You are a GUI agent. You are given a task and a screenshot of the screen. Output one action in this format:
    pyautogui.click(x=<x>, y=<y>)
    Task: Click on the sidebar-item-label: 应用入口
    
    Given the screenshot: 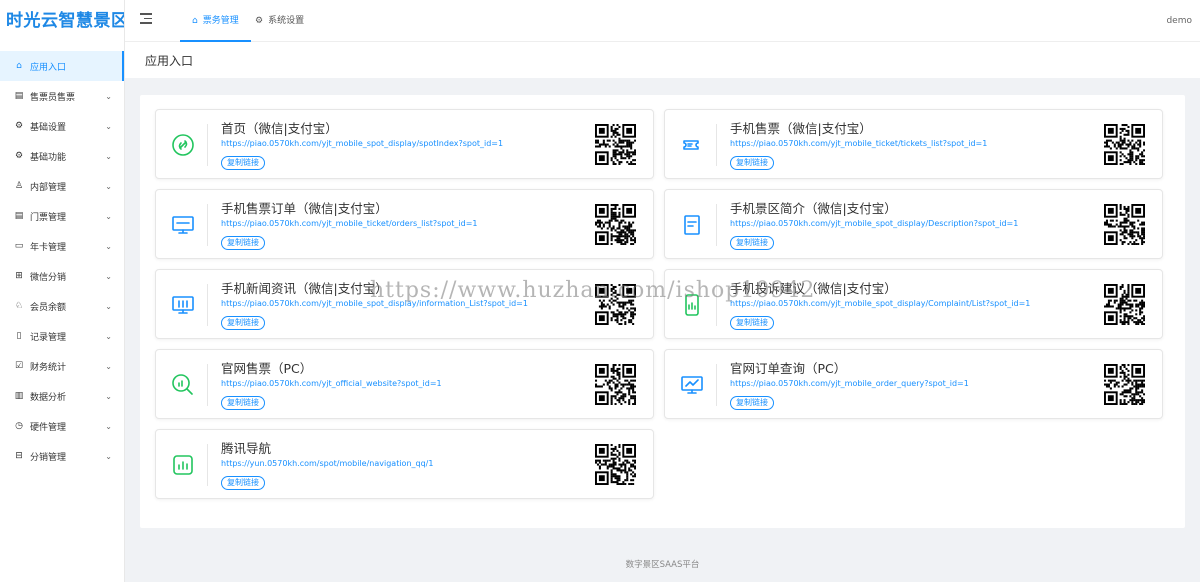 What is the action you would take?
    pyautogui.click(x=48, y=67)
    